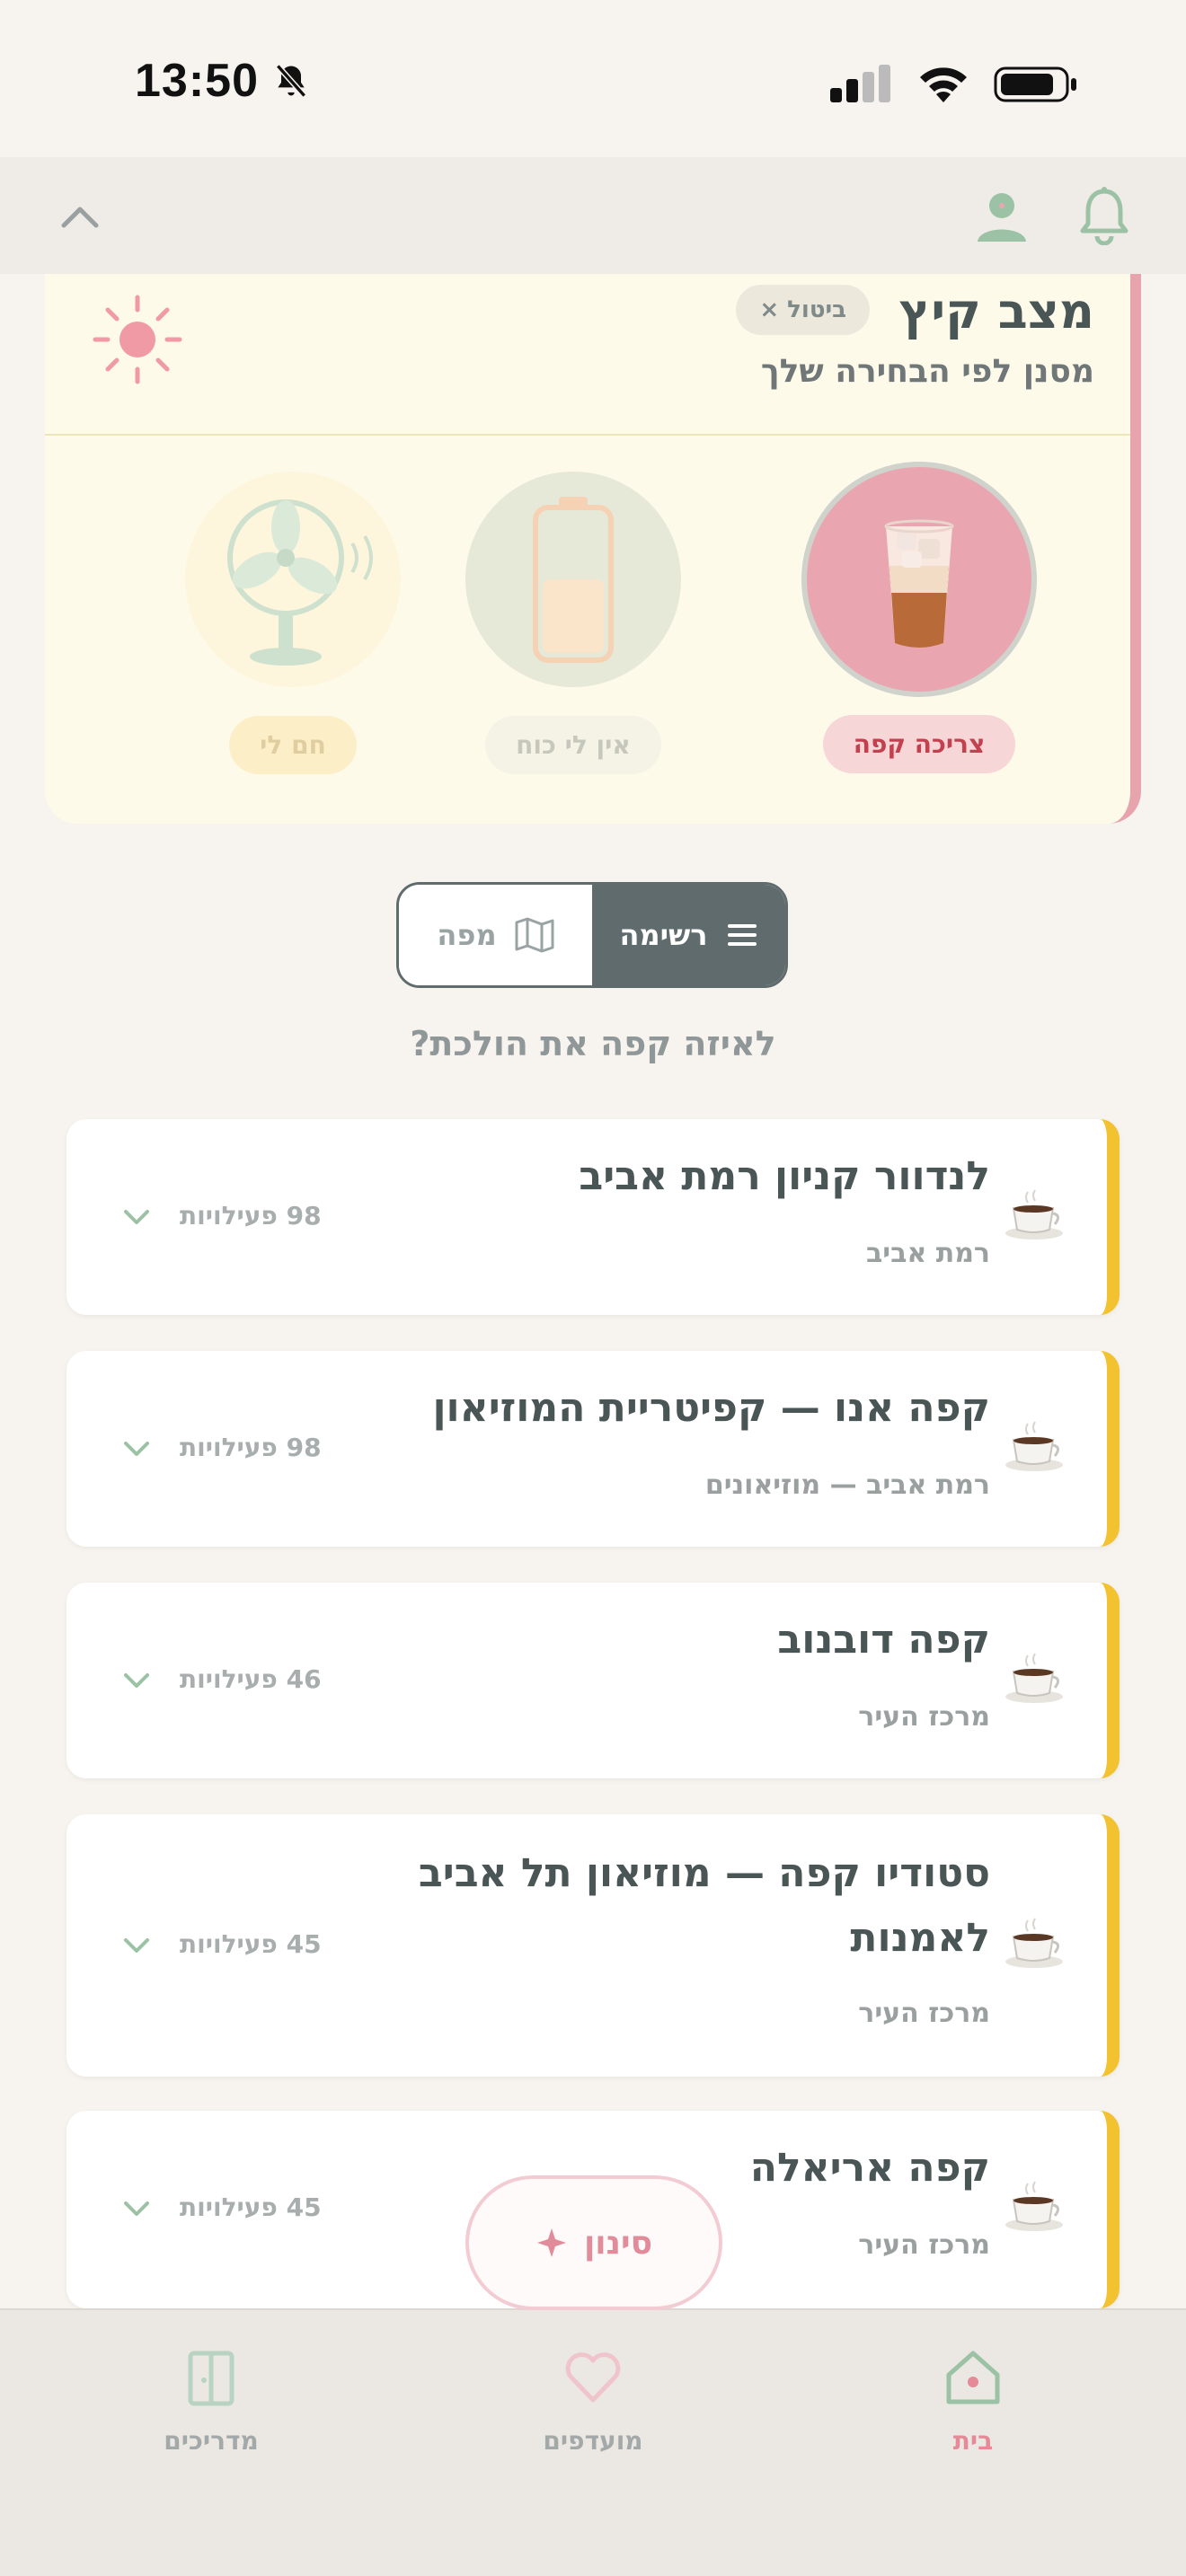 The height and width of the screenshot is (2576, 1186). Describe the element at coordinates (593, 1043) in the screenshot. I see `list-question: לאיזה קפה את הולכת?` at that location.